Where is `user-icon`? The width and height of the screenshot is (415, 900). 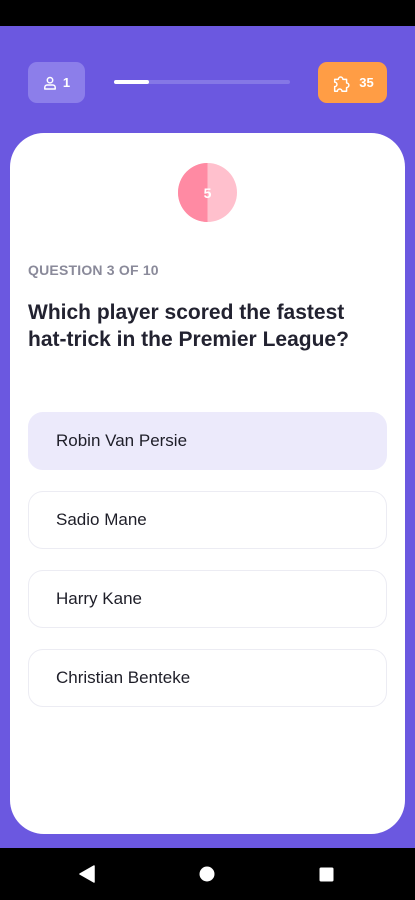 user-icon is located at coordinates (49, 83).